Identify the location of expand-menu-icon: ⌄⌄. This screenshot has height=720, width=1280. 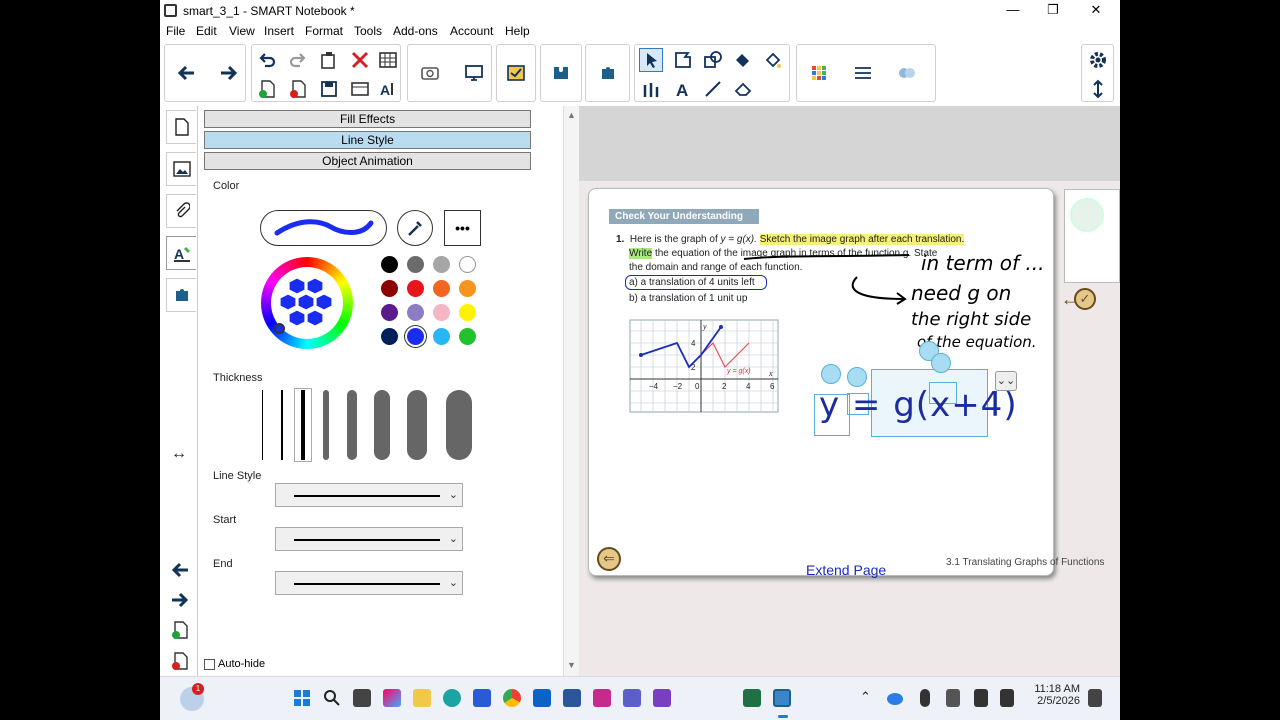
(1006, 381).